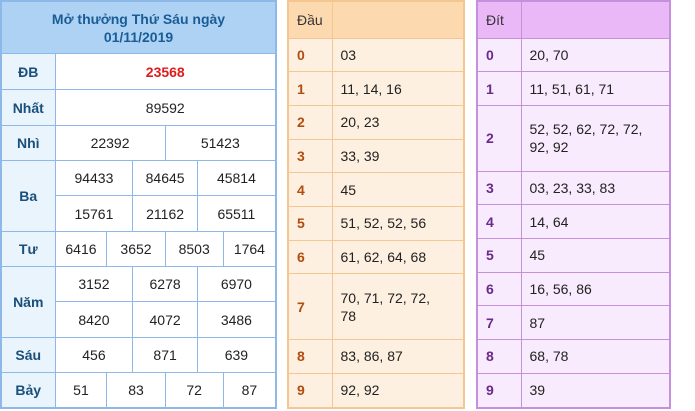 This screenshot has width=695, height=411. What do you see at coordinates (310, 223) in the screenshot?
I see `dau-key: 5` at bounding box center [310, 223].